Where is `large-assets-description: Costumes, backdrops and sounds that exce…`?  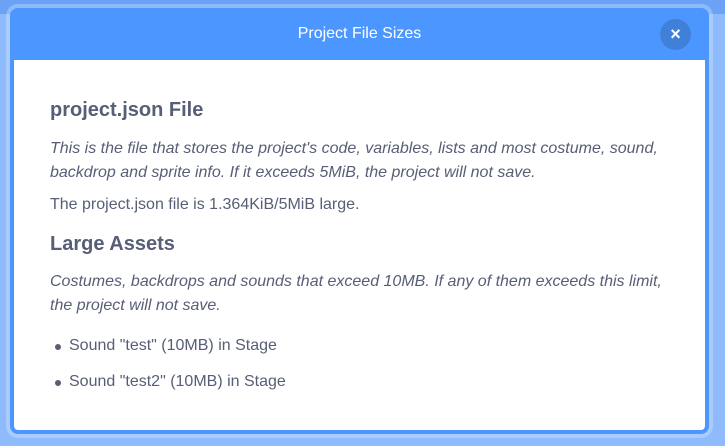 large-assets-description: Costumes, backdrops and sounds that exce… is located at coordinates (356, 293).